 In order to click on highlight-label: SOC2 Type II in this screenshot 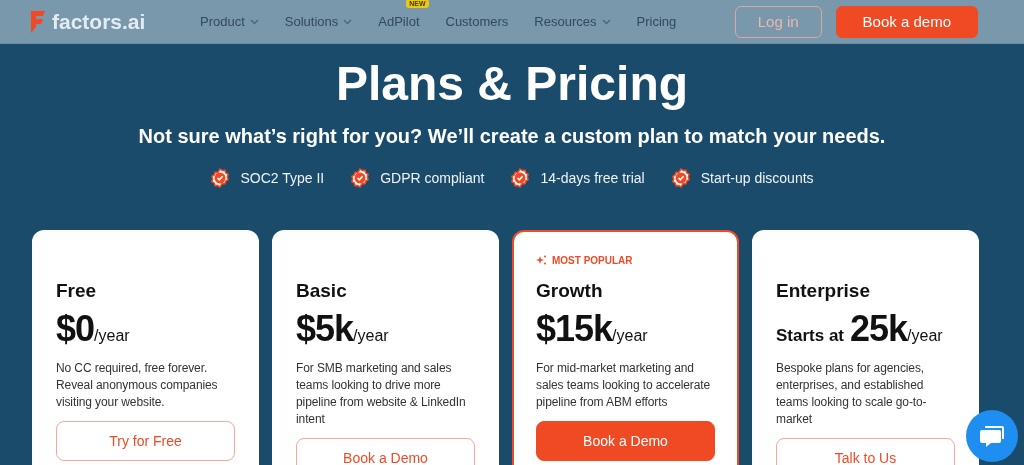, I will do `click(282, 178)`.